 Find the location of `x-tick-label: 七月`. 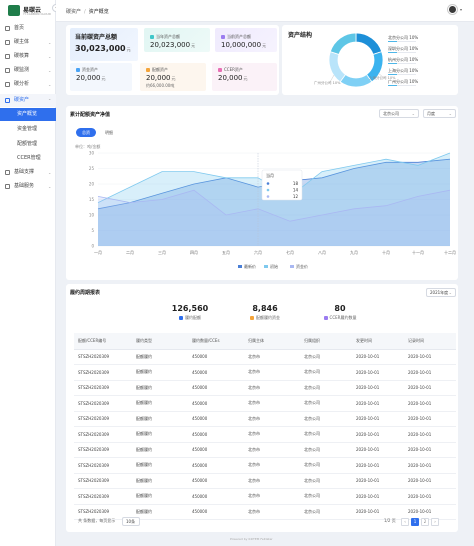

x-tick-label: 七月 is located at coordinates (290, 252).